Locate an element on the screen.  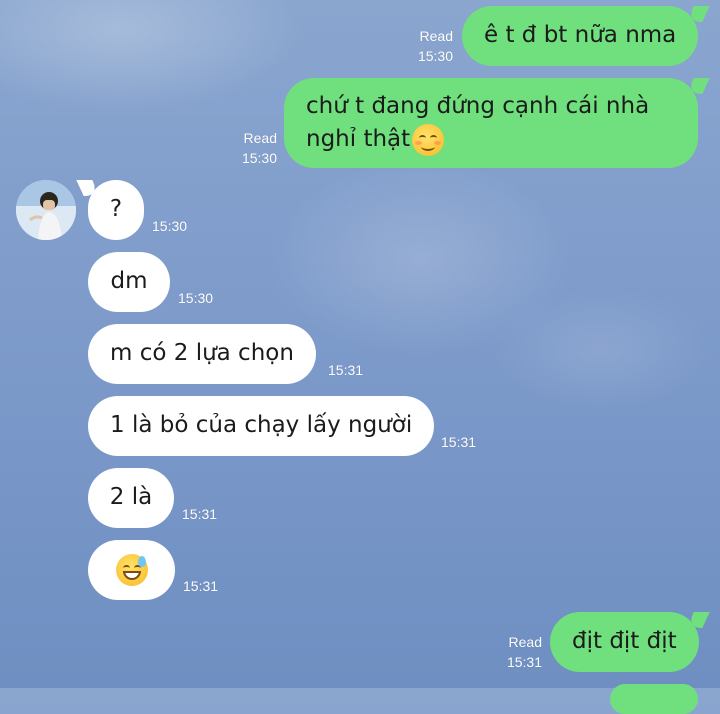
message-bubble: ? is located at coordinates (116, 210).